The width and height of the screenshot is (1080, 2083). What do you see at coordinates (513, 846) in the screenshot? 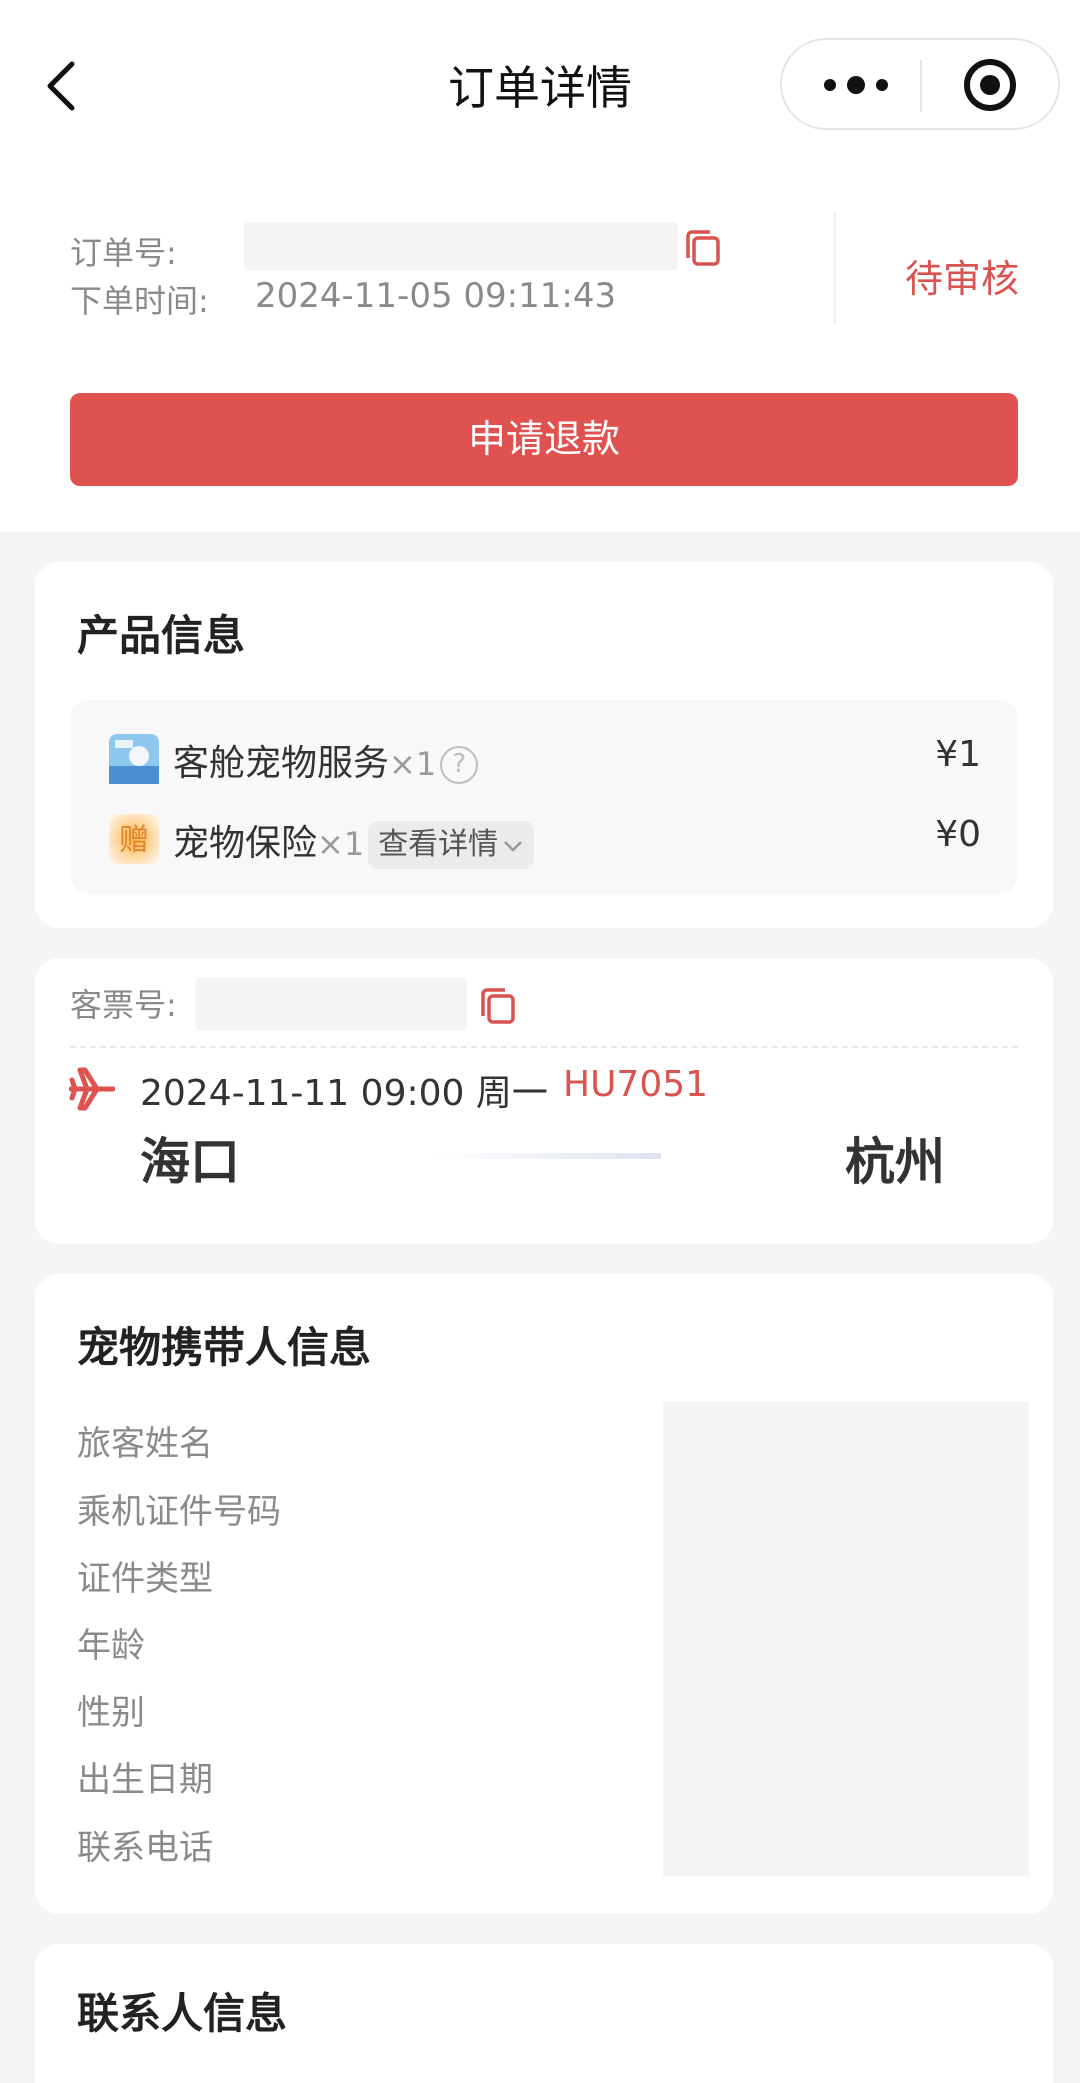
I see `chevron-down-icon` at bounding box center [513, 846].